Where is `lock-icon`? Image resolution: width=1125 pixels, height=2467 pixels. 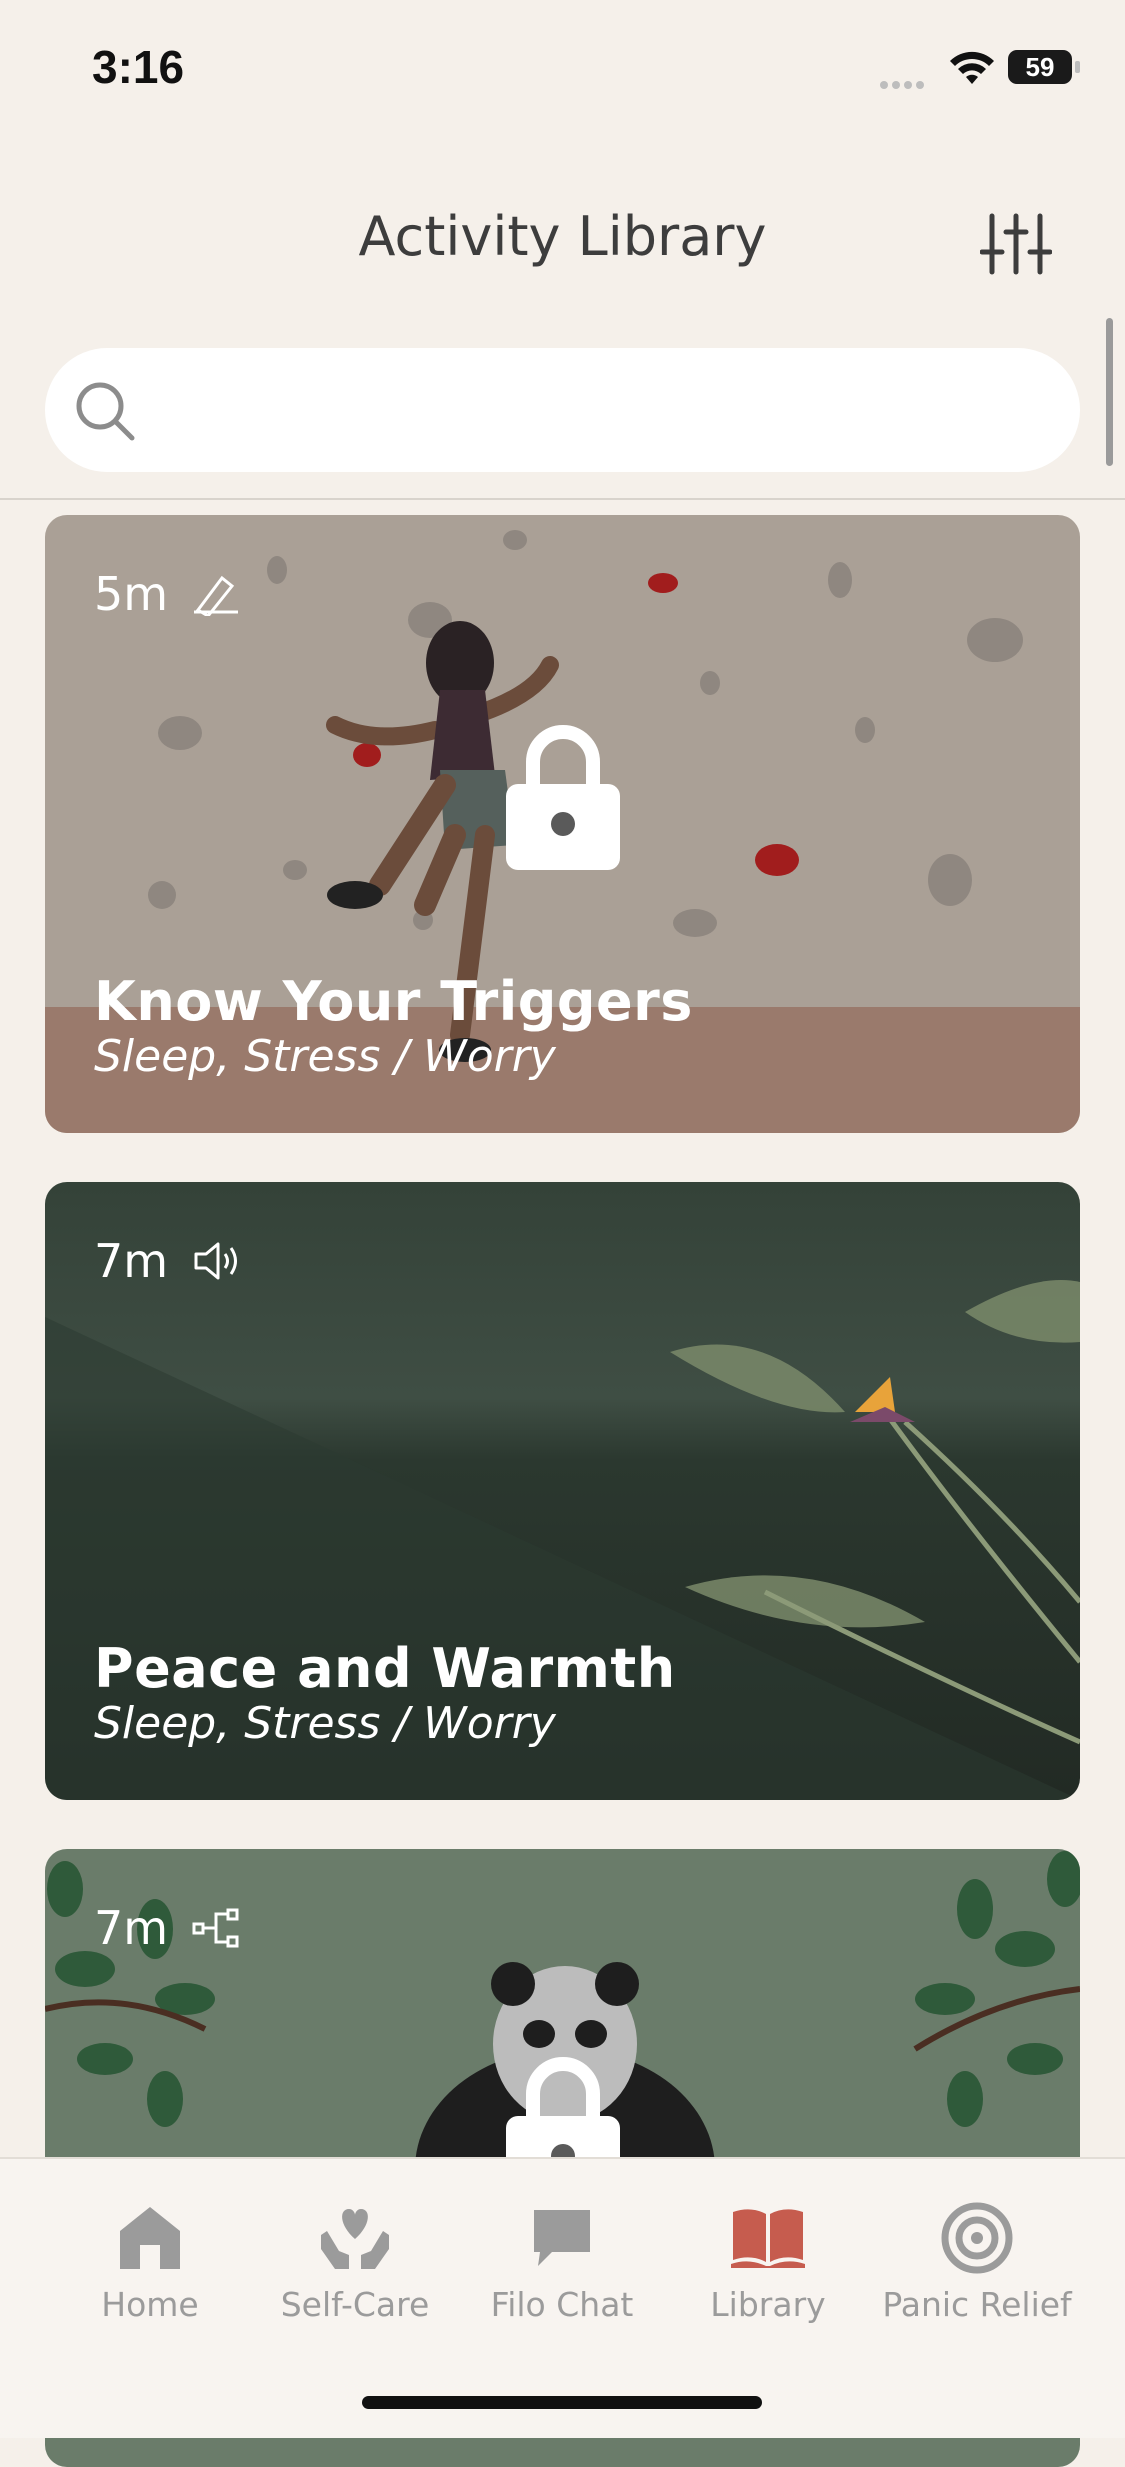
lock-icon is located at coordinates (563, 797).